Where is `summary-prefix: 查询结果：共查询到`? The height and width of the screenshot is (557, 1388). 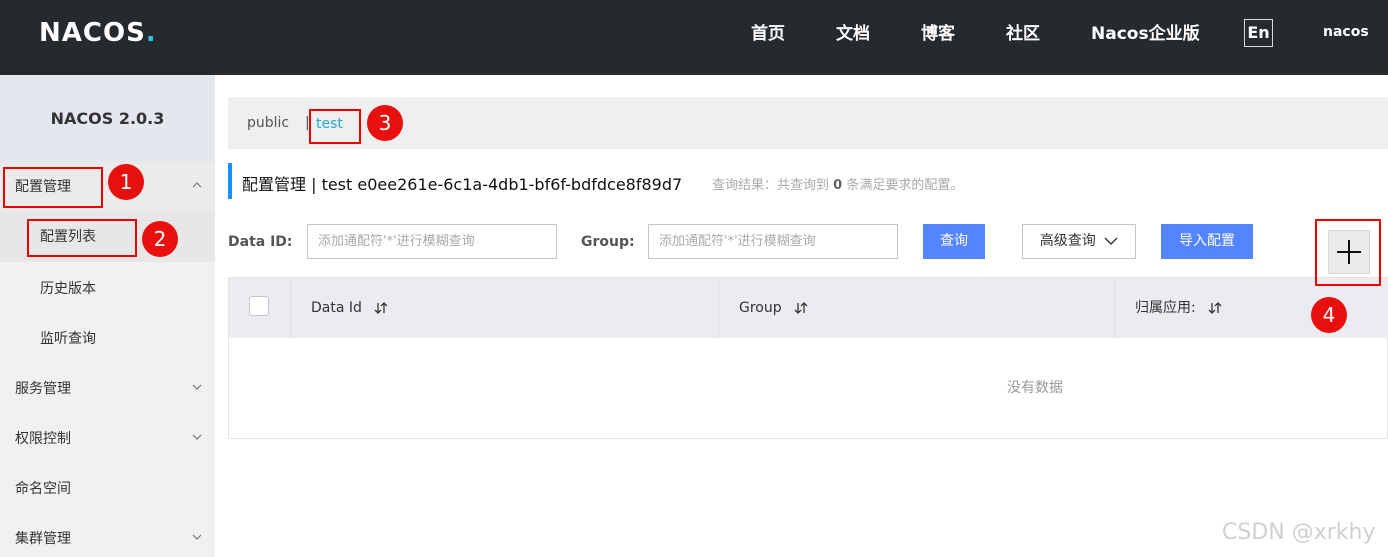 summary-prefix: 查询结果：共查询到 is located at coordinates (771, 185).